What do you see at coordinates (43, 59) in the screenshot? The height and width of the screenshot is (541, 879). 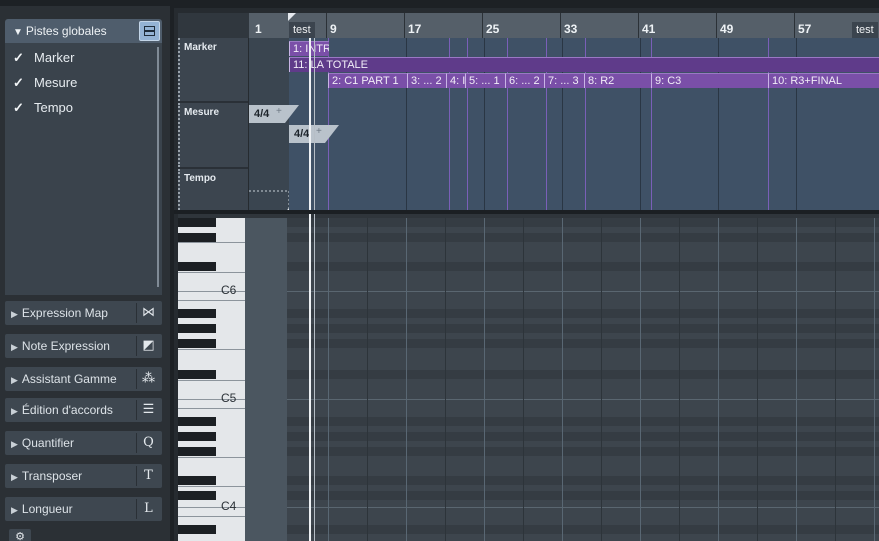 I see `global-track-item-marker: ✓ Marker` at bounding box center [43, 59].